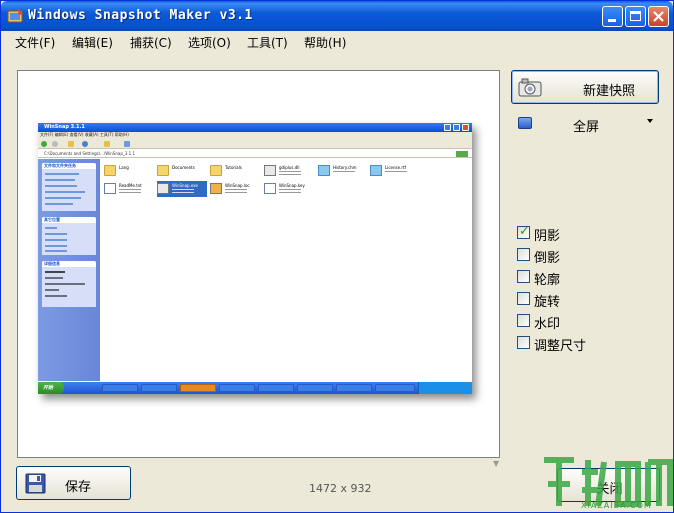  What do you see at coordinates (523, 320) in the screenshot?
I see `watermark-checkbox` at bounding box center [523, 320].